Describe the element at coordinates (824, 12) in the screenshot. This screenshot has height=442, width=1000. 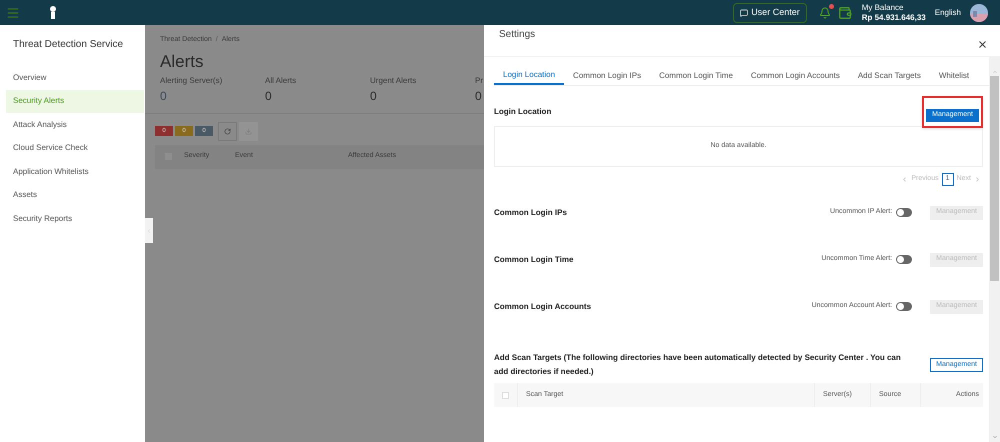
I see `notification-icon` at that location.